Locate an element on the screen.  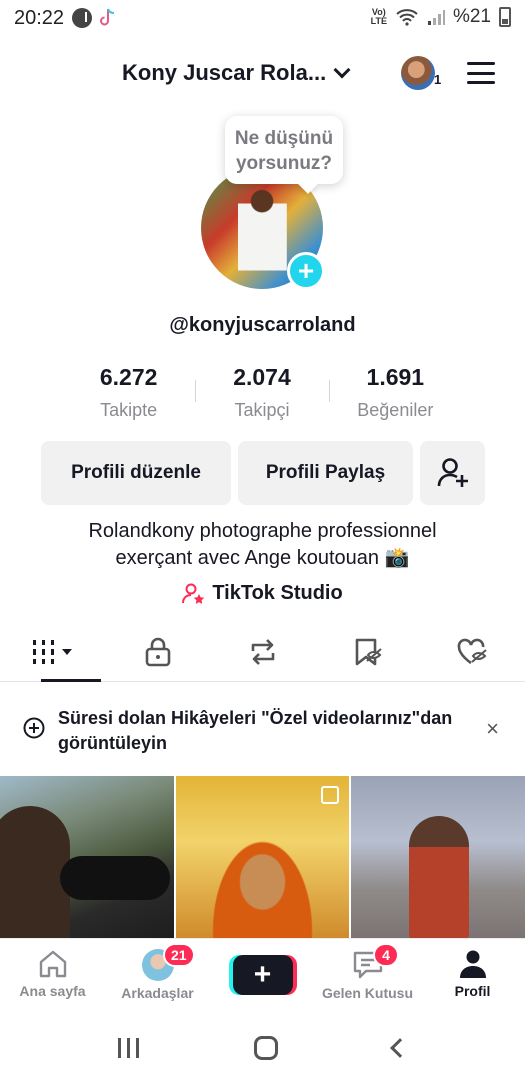
heart-hidden-icon is located at coordinates (472, 651).